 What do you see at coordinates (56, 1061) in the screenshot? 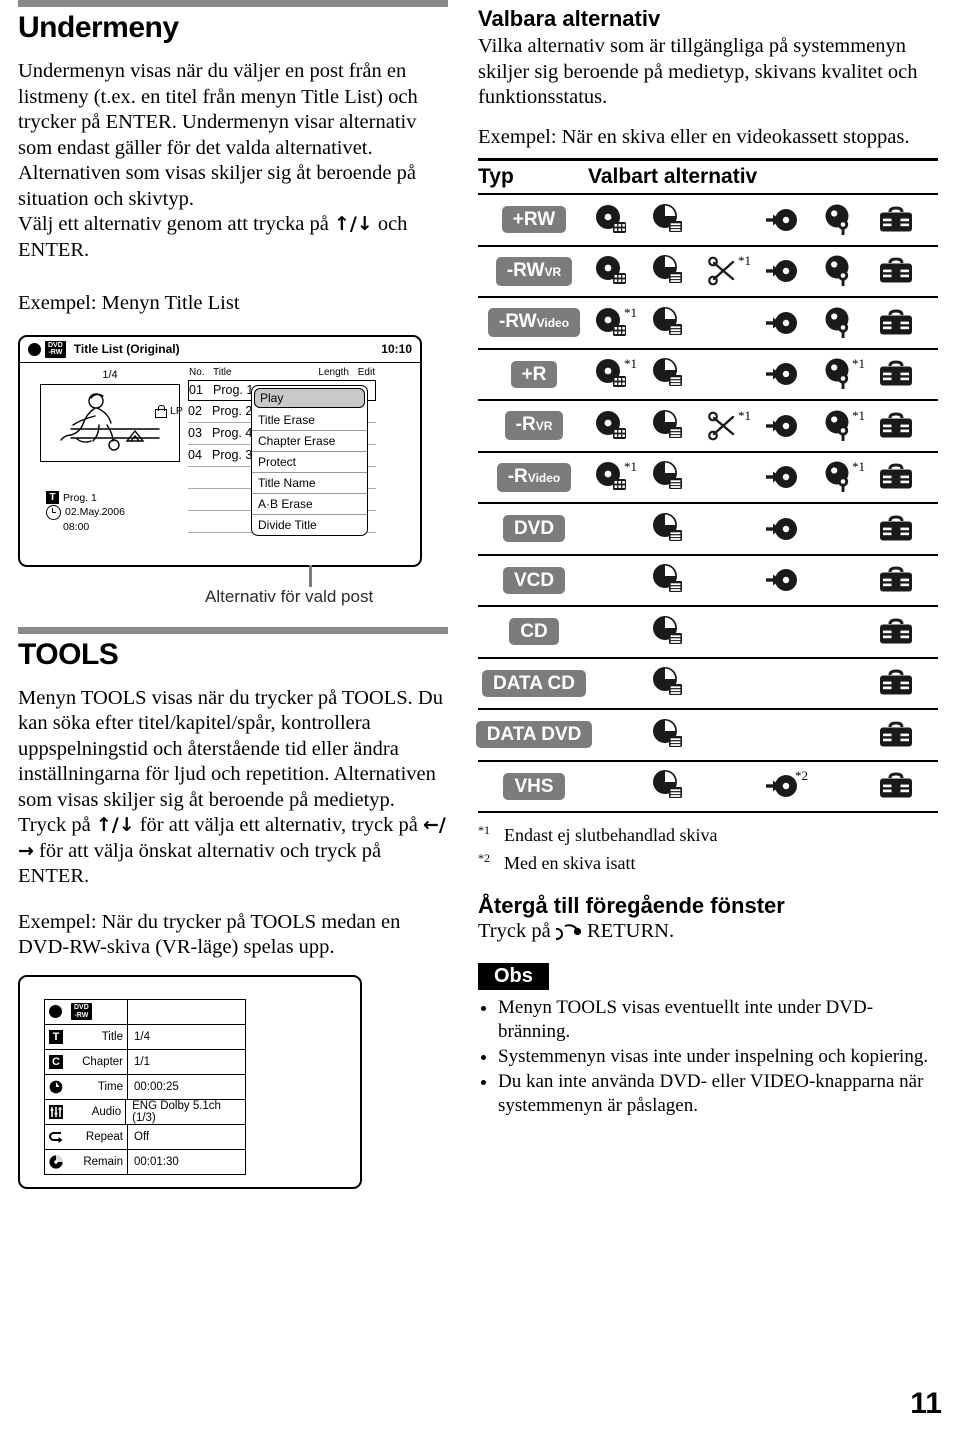
I see `chapter-icon: C` at bounding box center [56, 1061].